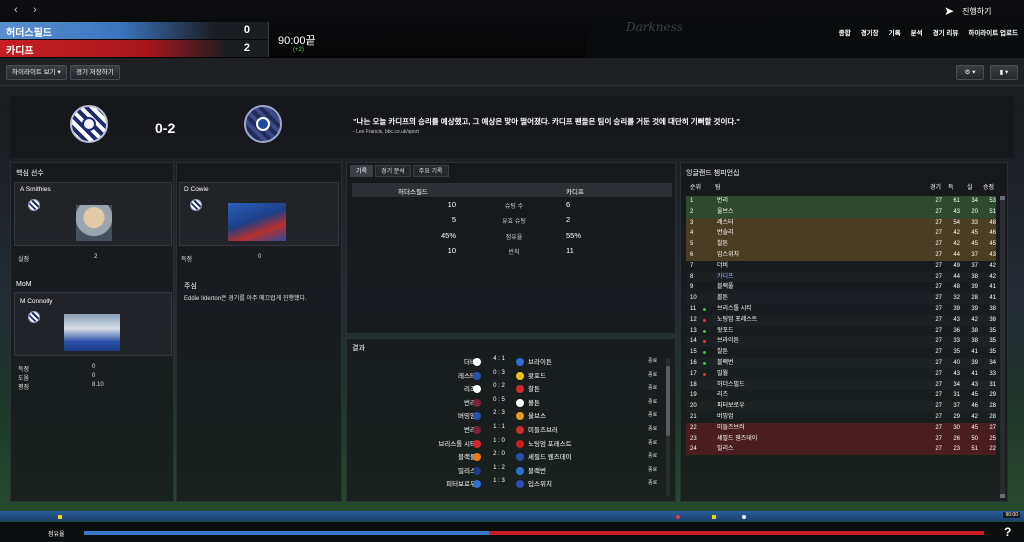 Image resolution: width=1024 pixels, height=542 pixels. What do you see at coordinates (507, 390) in the screenshot?
I see `result-row: 리즈 0 : 2 찰튼 종료` at bounding box center [507, 390].